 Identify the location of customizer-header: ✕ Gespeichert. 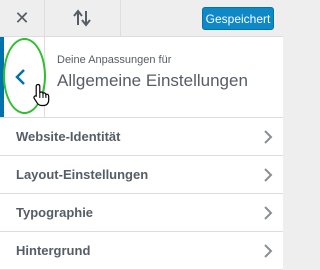
(141, 18).